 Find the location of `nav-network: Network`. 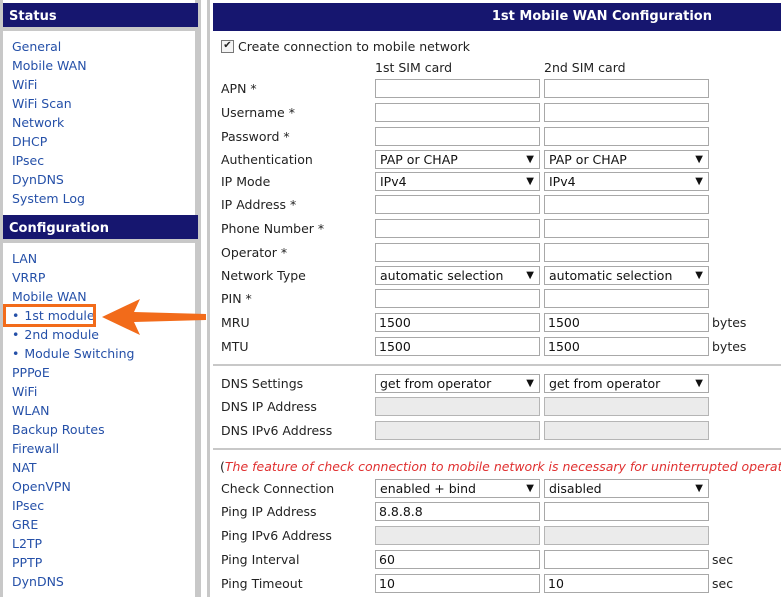

nav-network: Network is located at coordinates (38, 122).